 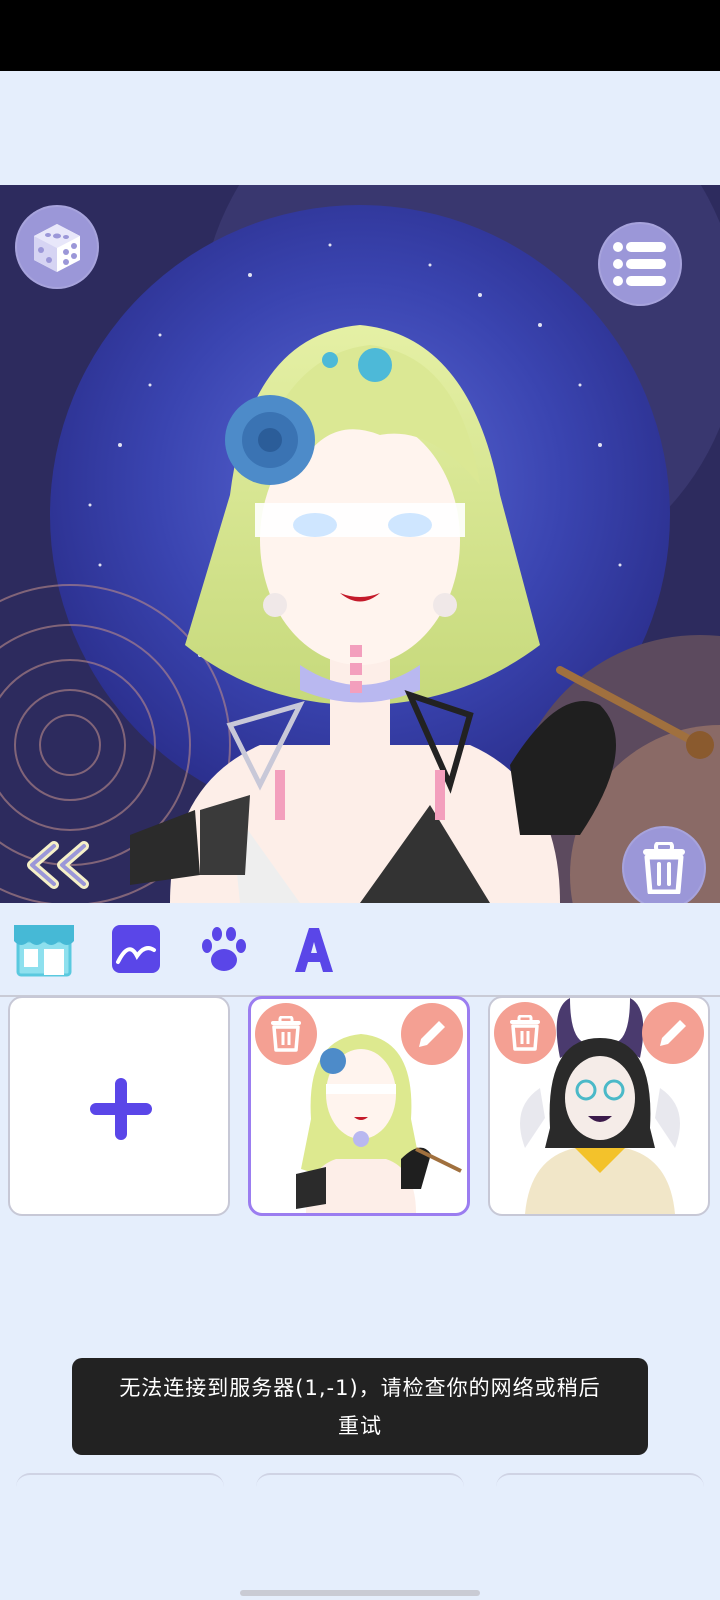 I want to click on paw-icon, so click(x=224, y=949).